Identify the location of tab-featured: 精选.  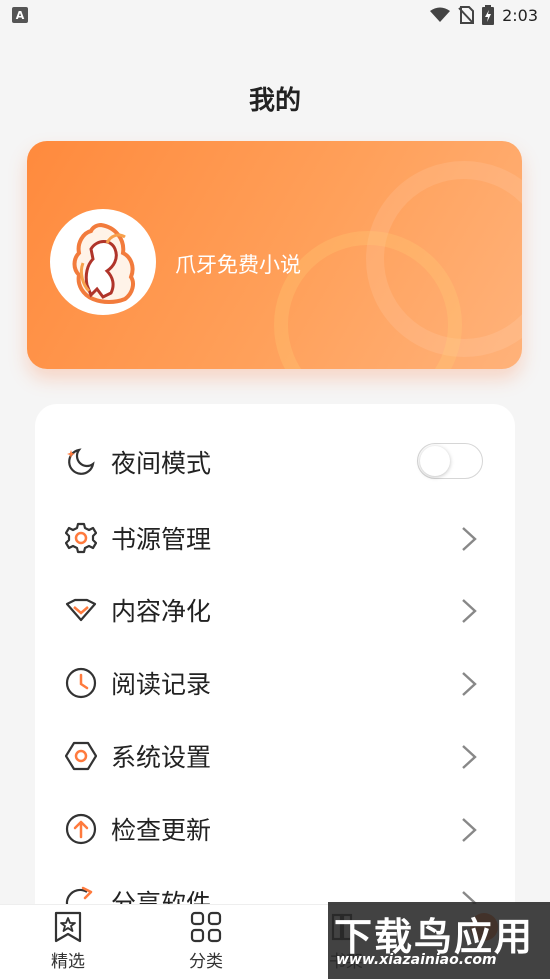
(68, 941).